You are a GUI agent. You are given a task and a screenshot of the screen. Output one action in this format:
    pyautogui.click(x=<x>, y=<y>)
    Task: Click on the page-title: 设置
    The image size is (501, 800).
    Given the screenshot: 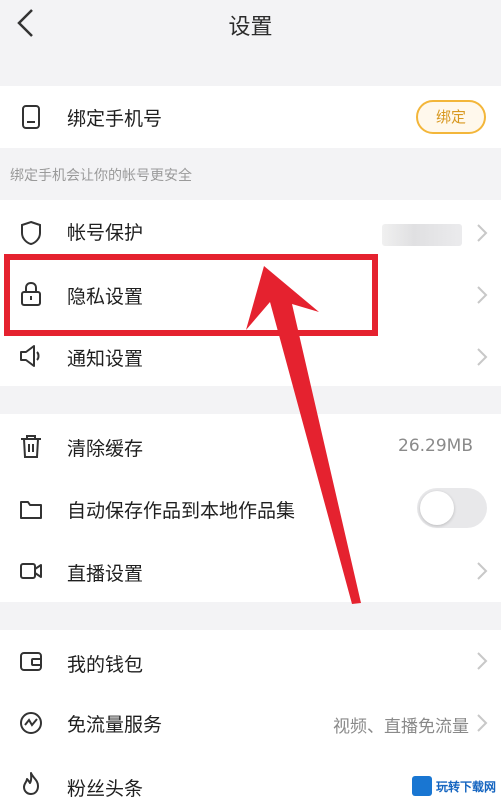 What is the action you would take?
    pyautogui.click(x=250, y=27)
    